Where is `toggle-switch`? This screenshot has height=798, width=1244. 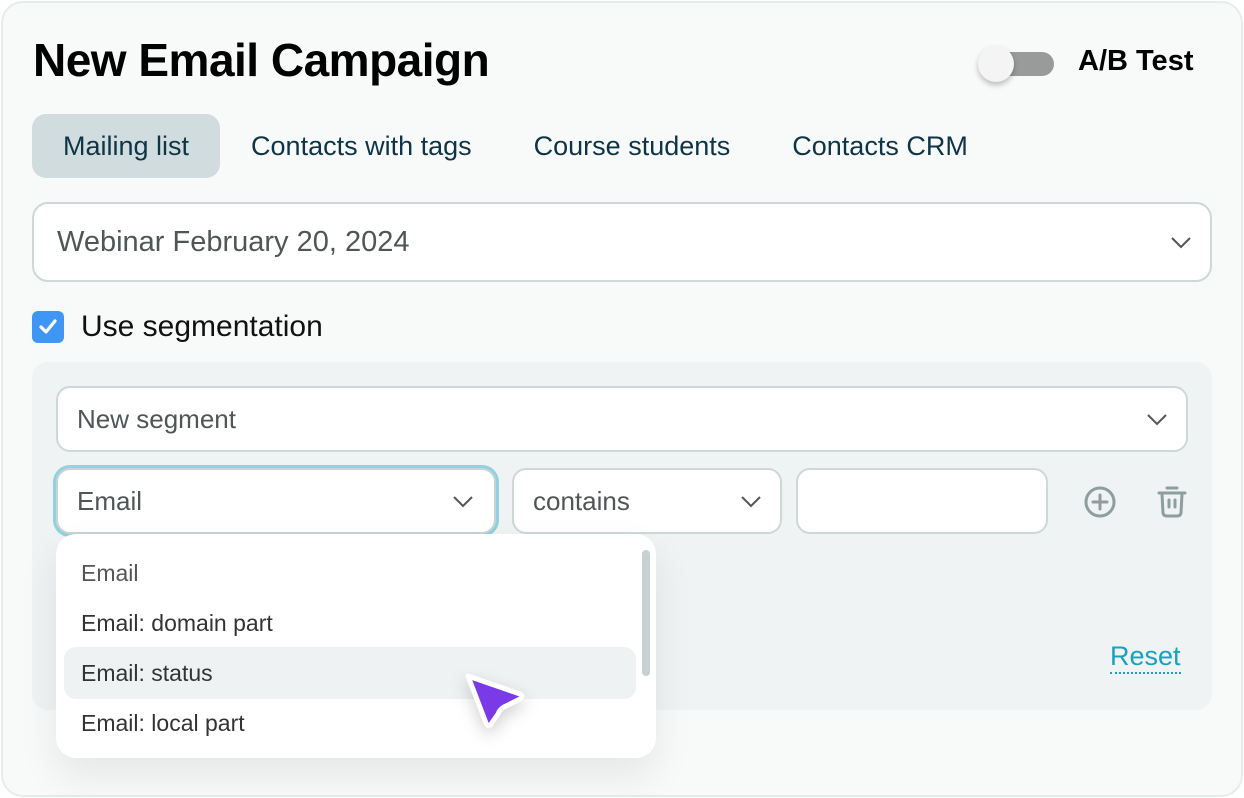 toggle-switch is located at coordinates (1016, 64).